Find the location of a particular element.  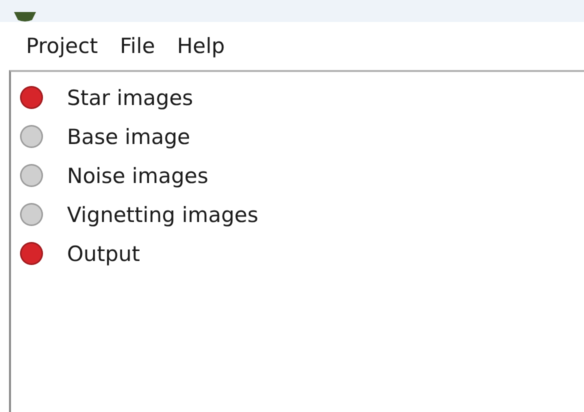

step-item: Star images is located at coordinates (130, 98).